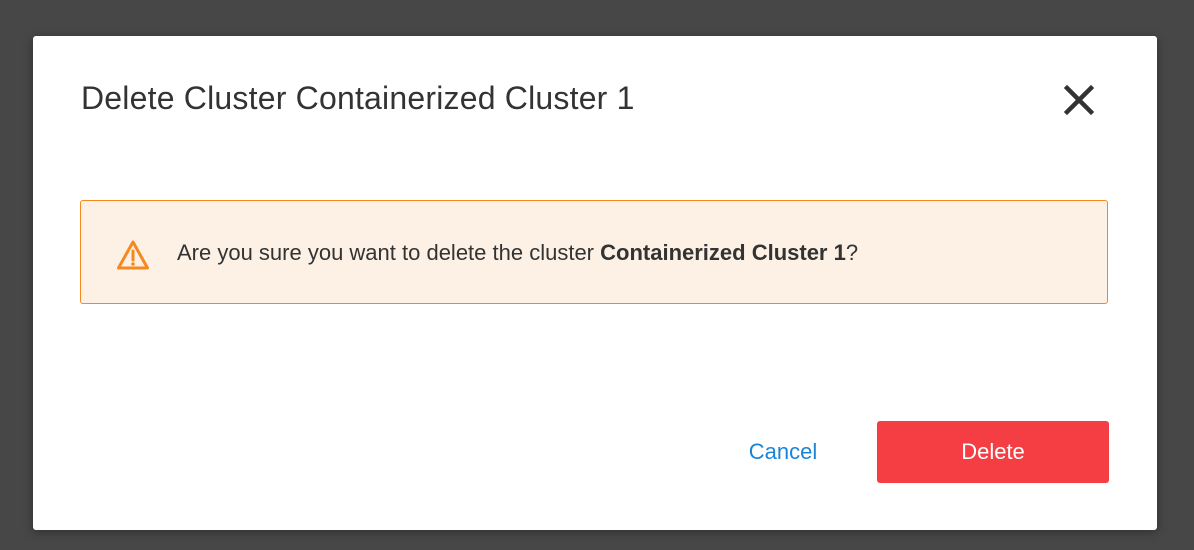 The image size is (1194, 550). I want to click on dialog-title: Delete Cluster Containerized Cluster 1, so click(358, 98).